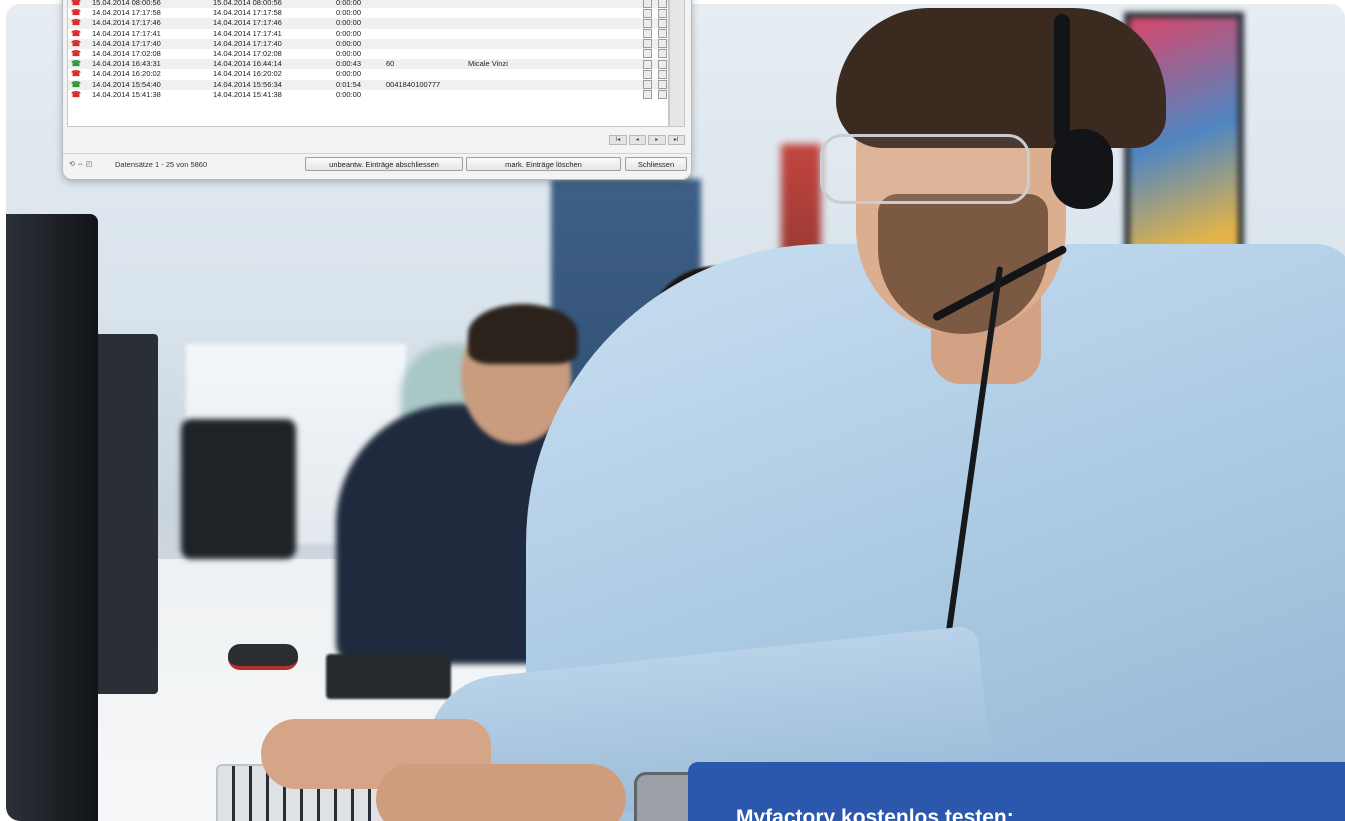  What do you see at coordinates (677, 63) in the screenshot?
I see `vertical-scrollbar` at bounding box center [677, 63].